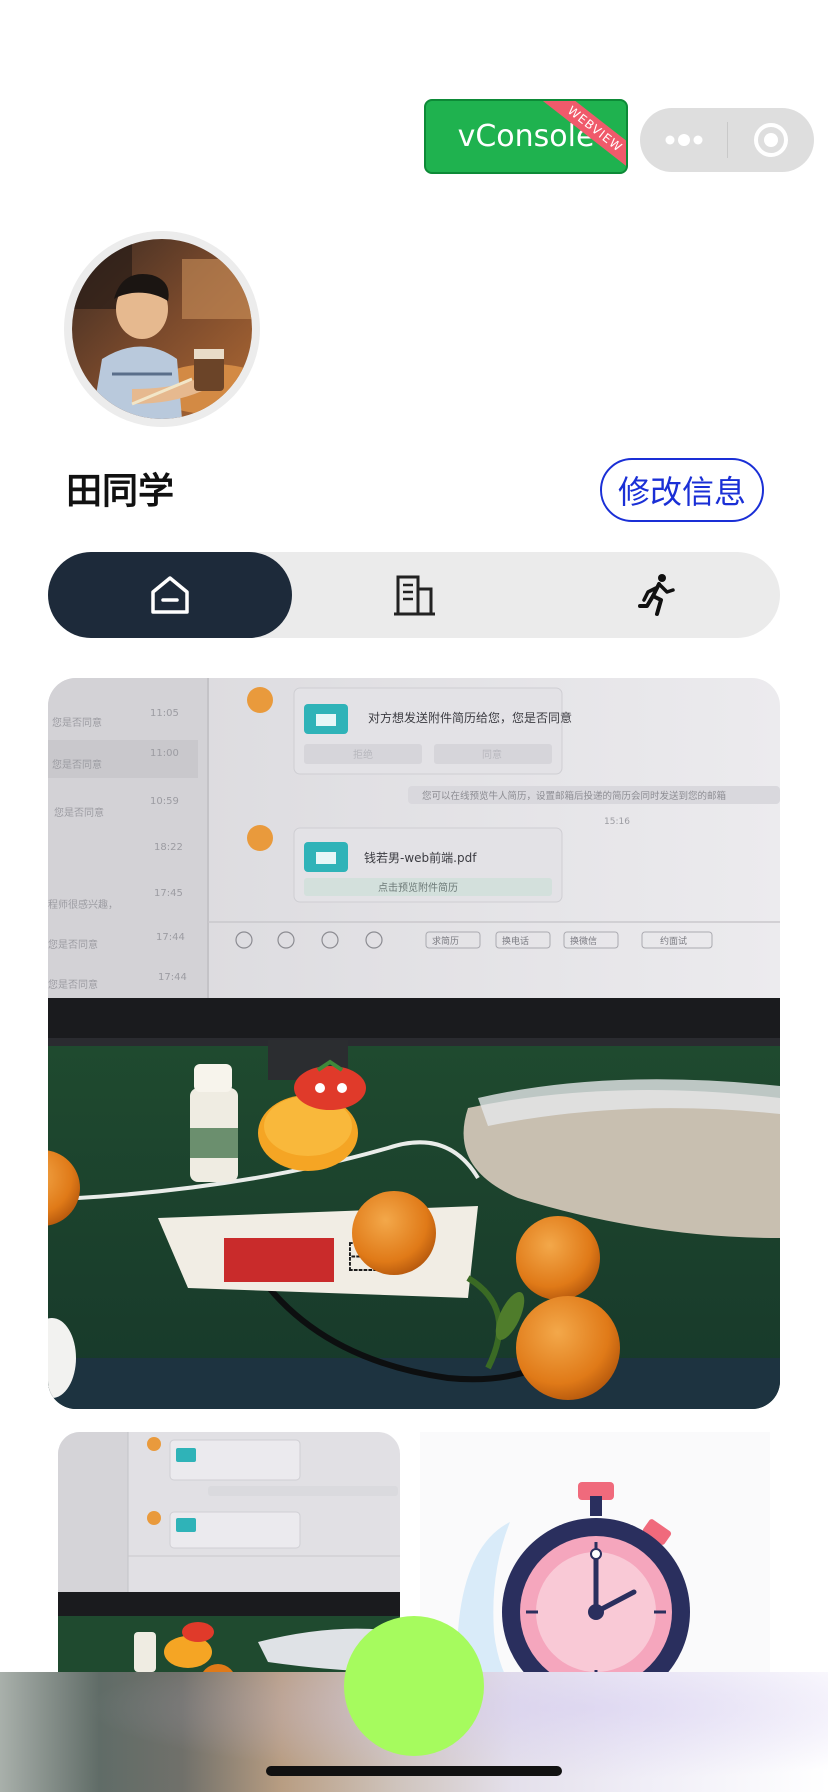  I want to click on running-person-icon, so click(656, 595).